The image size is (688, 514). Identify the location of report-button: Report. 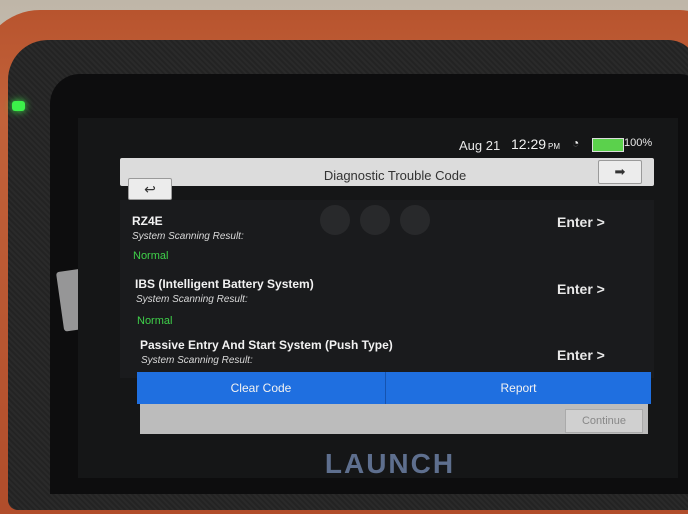
(518, 388).